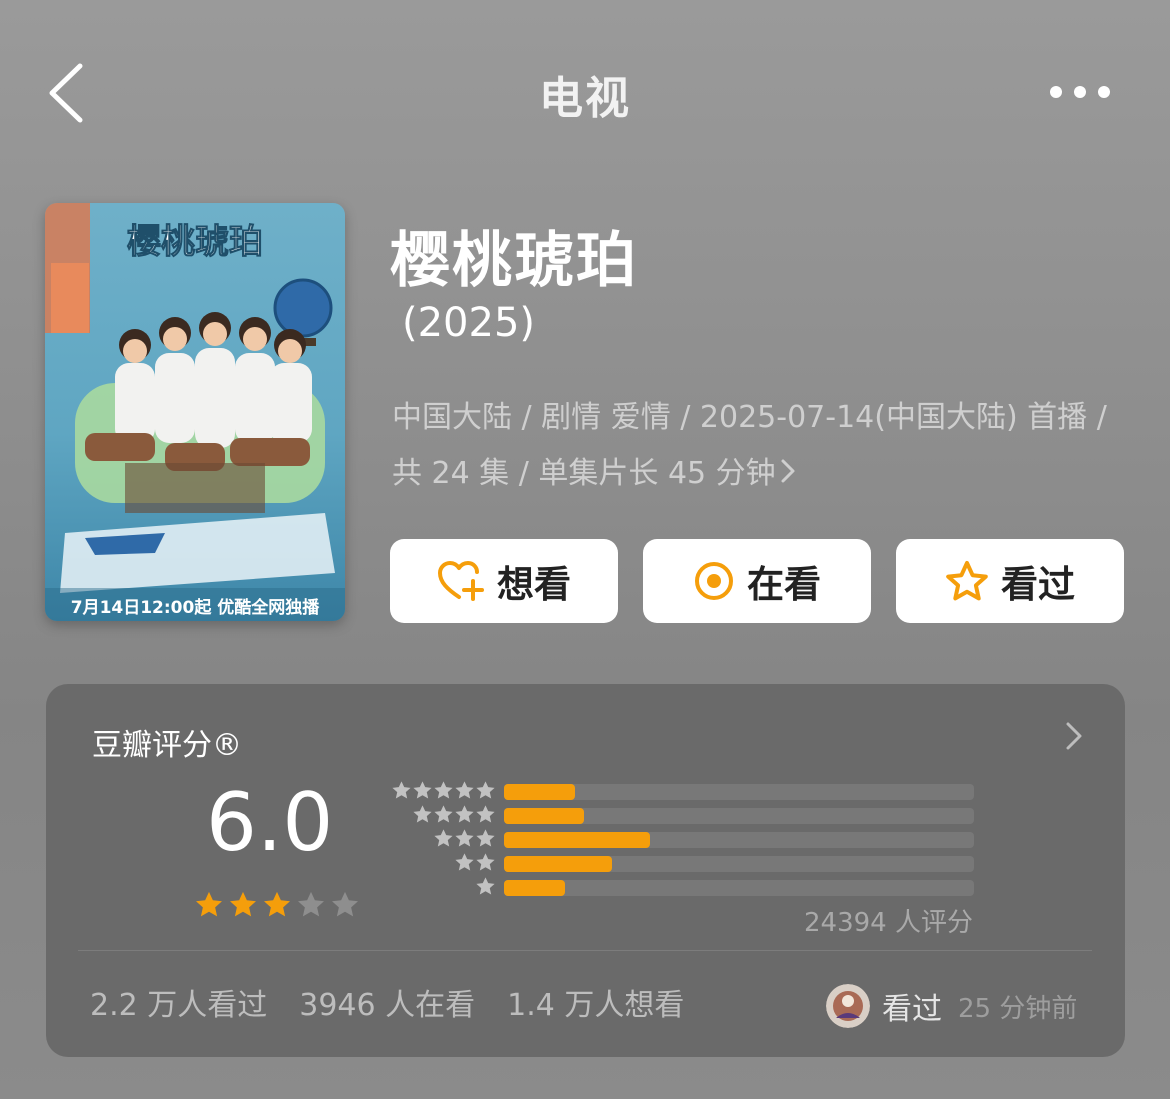 This screenshot has width=1170, height=1099. What do you see at coordinates (270, 822) in the screenshot?
I see `rating-score: 6.0` at bounding box center [270, 822].